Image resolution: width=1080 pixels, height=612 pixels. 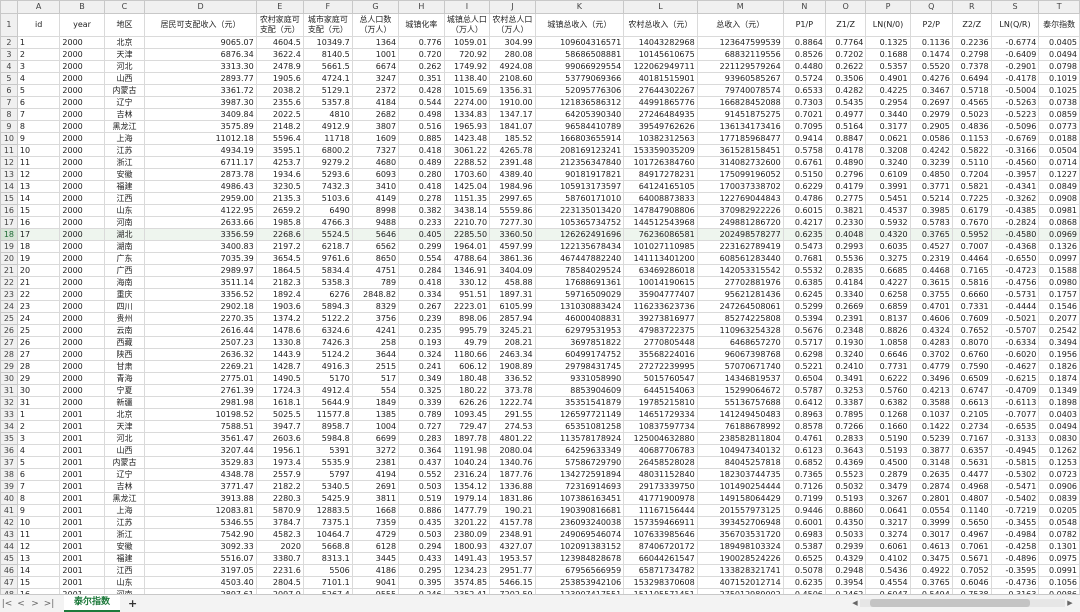 I want to click on header-cell: 总人口数（万人）, so click(x=375, y=25).